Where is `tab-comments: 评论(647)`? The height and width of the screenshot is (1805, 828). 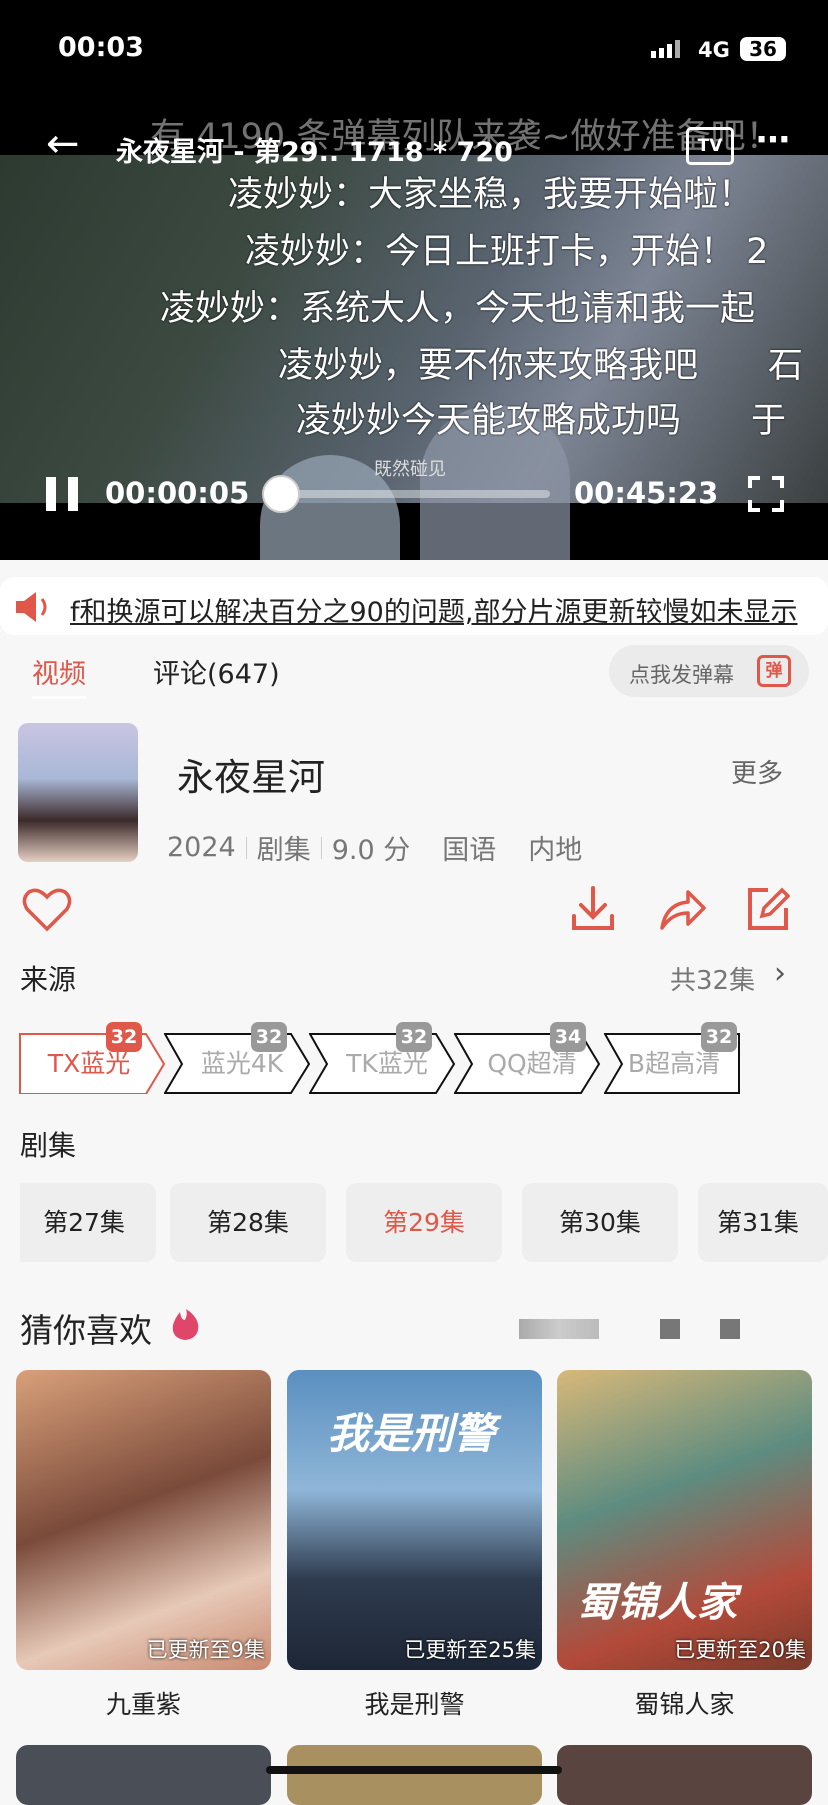 tab-comments: 评论(647) is located at coordinates (216, 671).